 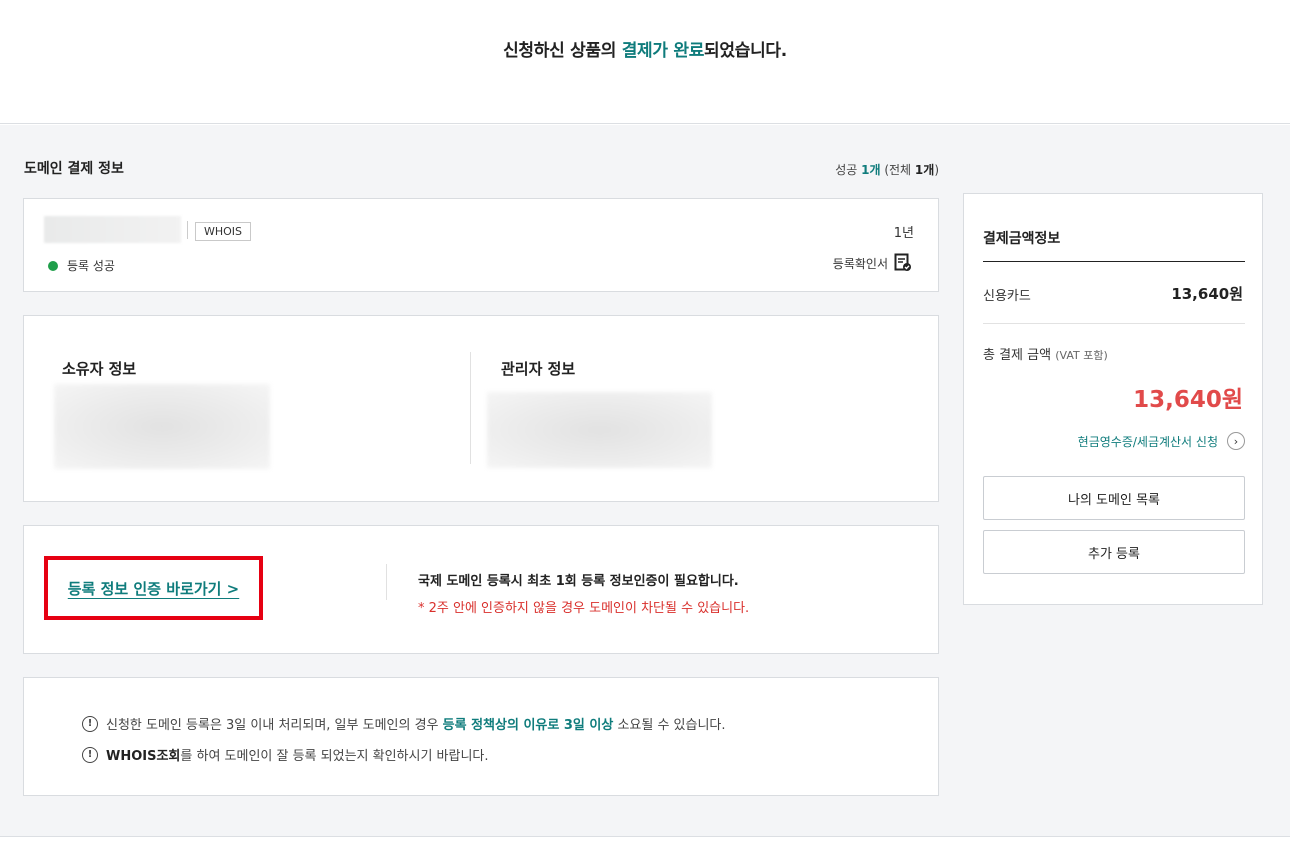 What do you see at coordinates (1236, 441) in the screenshot?
I see `chevron-right-icon: ›` at bounding box center [1236, 441].